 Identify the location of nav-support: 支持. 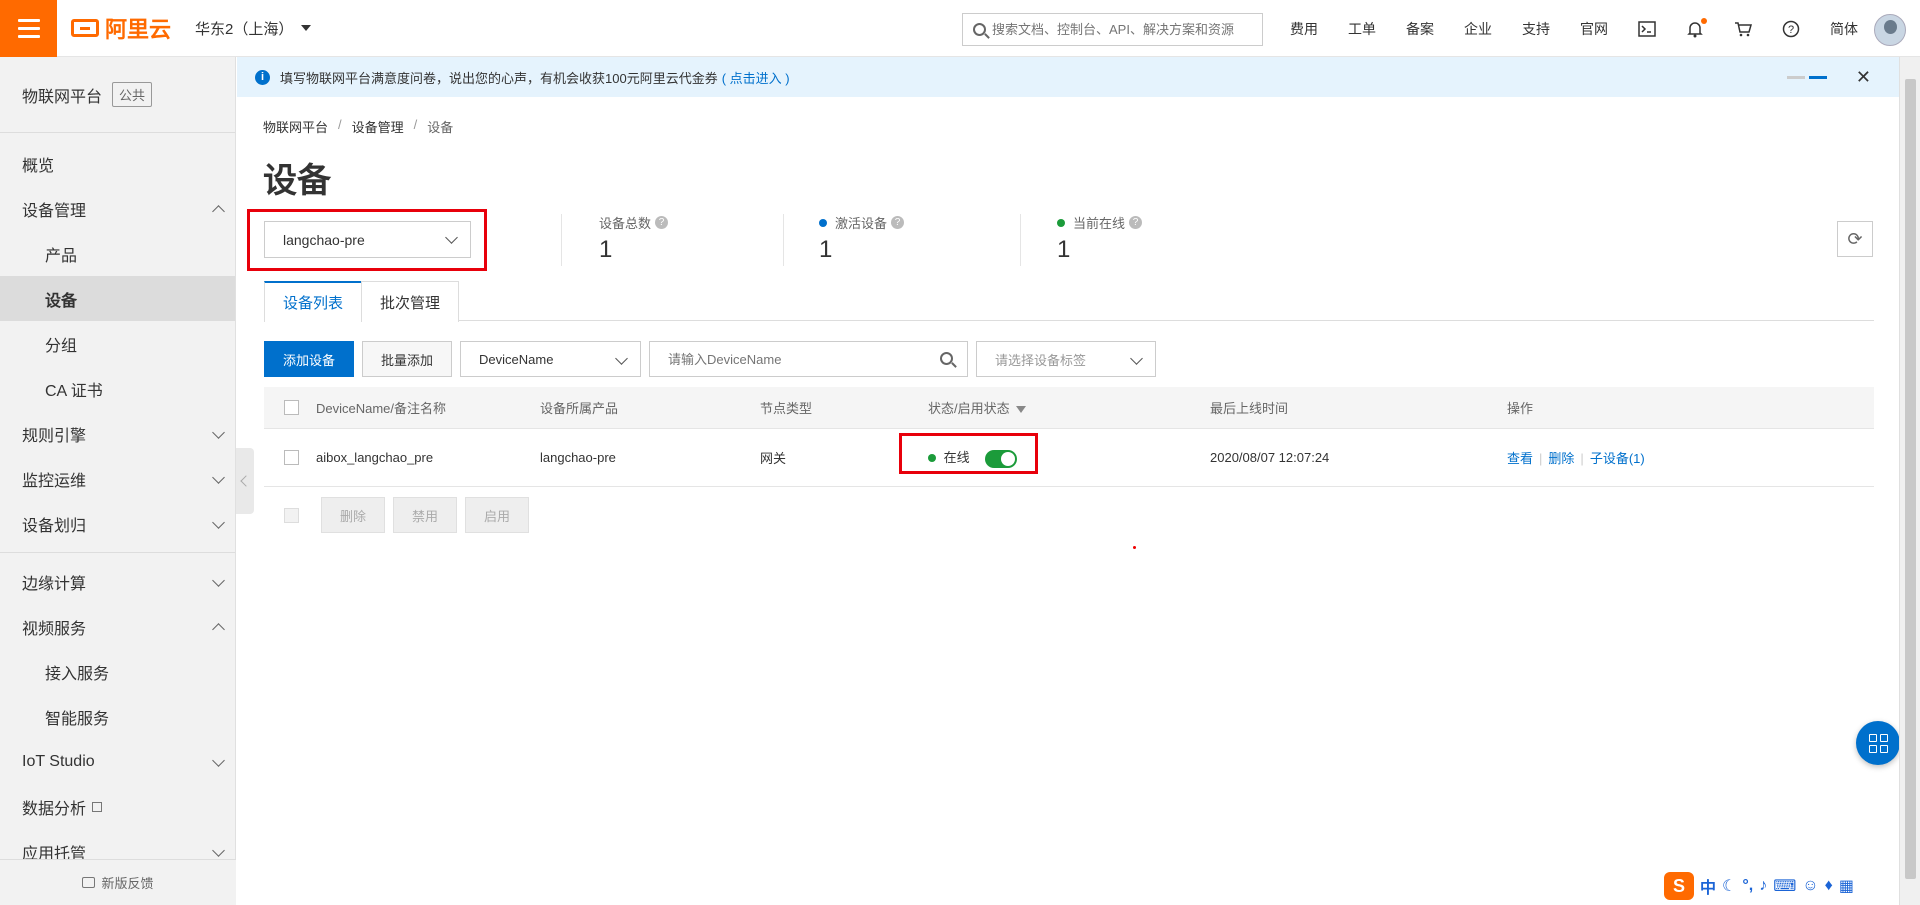
(1536, 29).